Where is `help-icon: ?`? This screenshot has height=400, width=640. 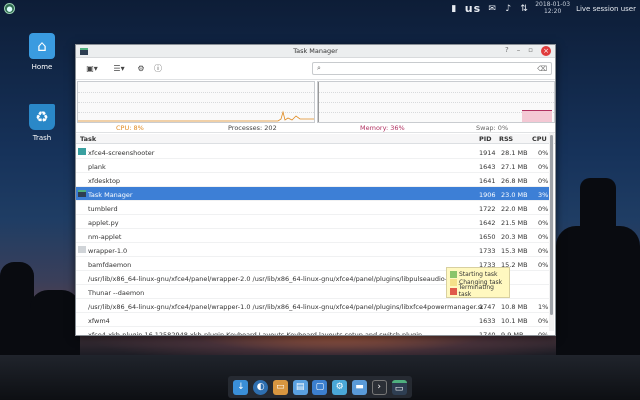 help-icon: ? is located at coordinates (507, 51).